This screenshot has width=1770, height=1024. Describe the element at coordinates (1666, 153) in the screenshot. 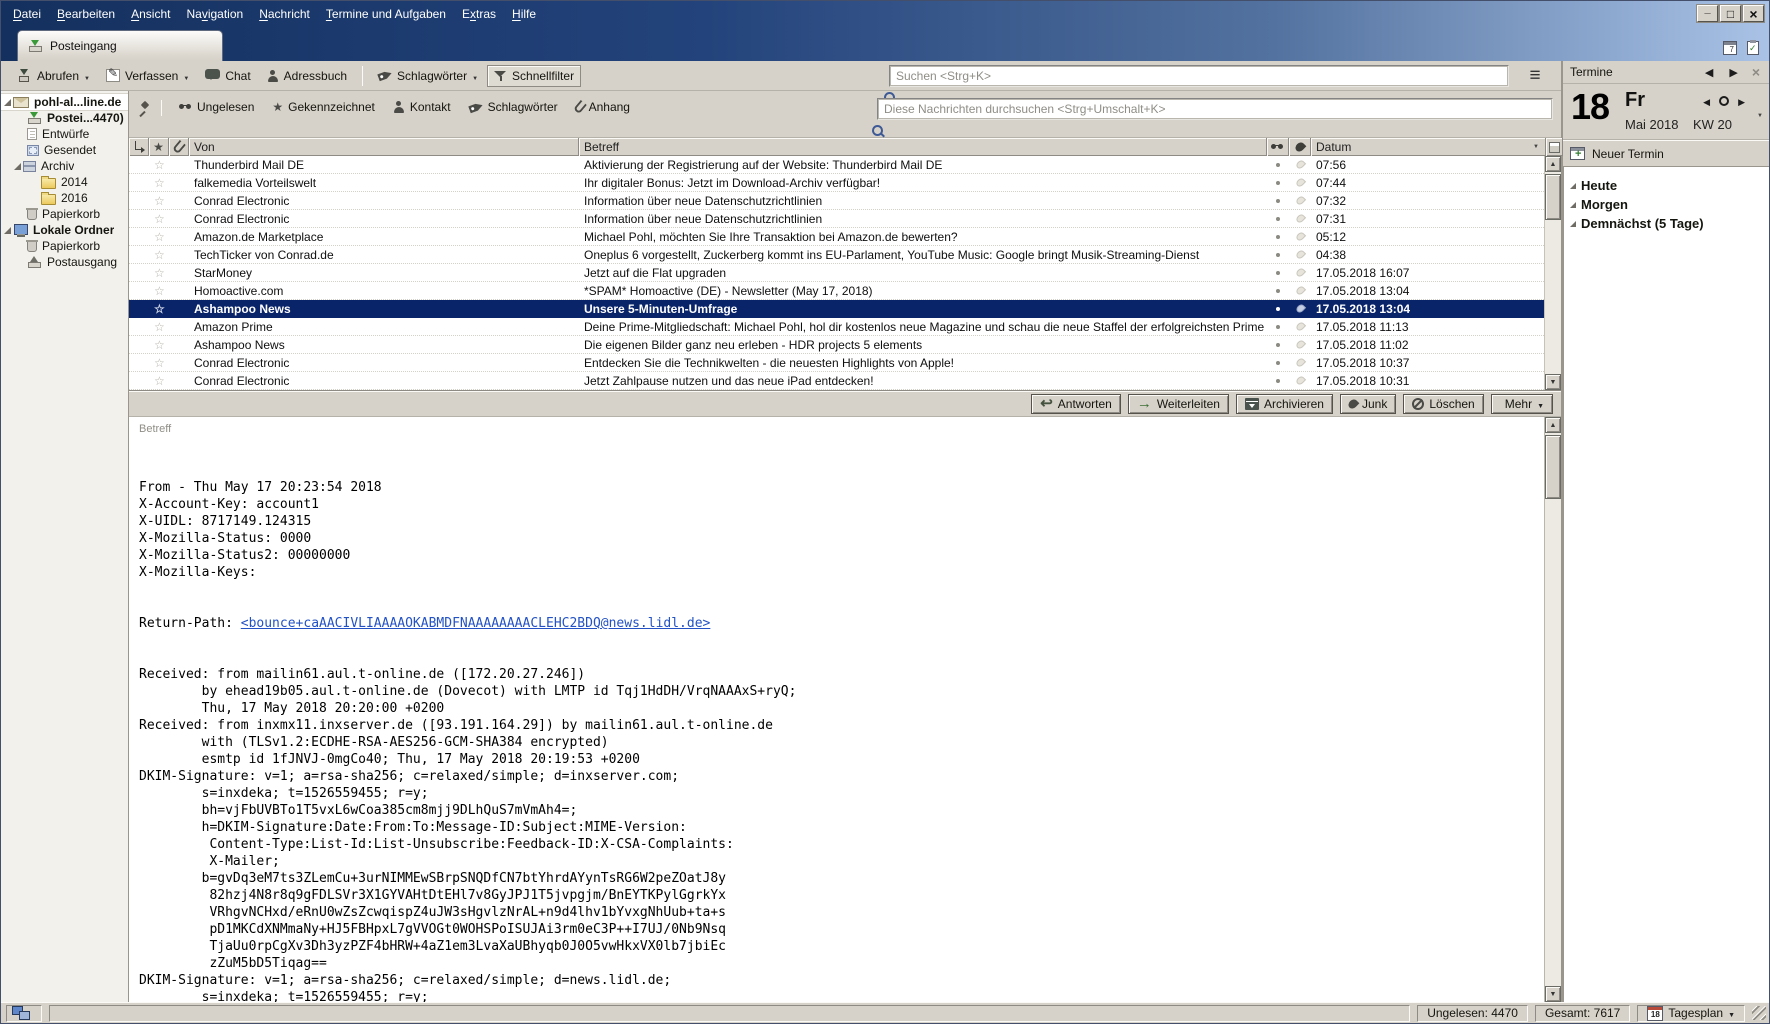

I see `new-event-button: Neuer Termin` at that location.